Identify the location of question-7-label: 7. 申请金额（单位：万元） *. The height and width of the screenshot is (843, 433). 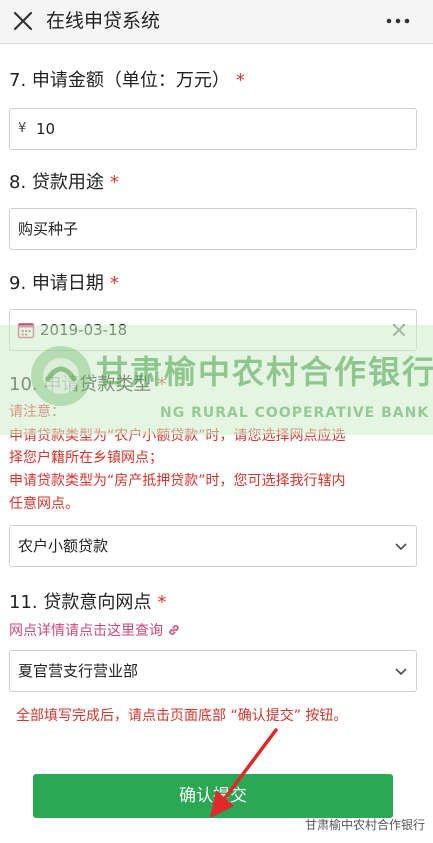
(127, 81).